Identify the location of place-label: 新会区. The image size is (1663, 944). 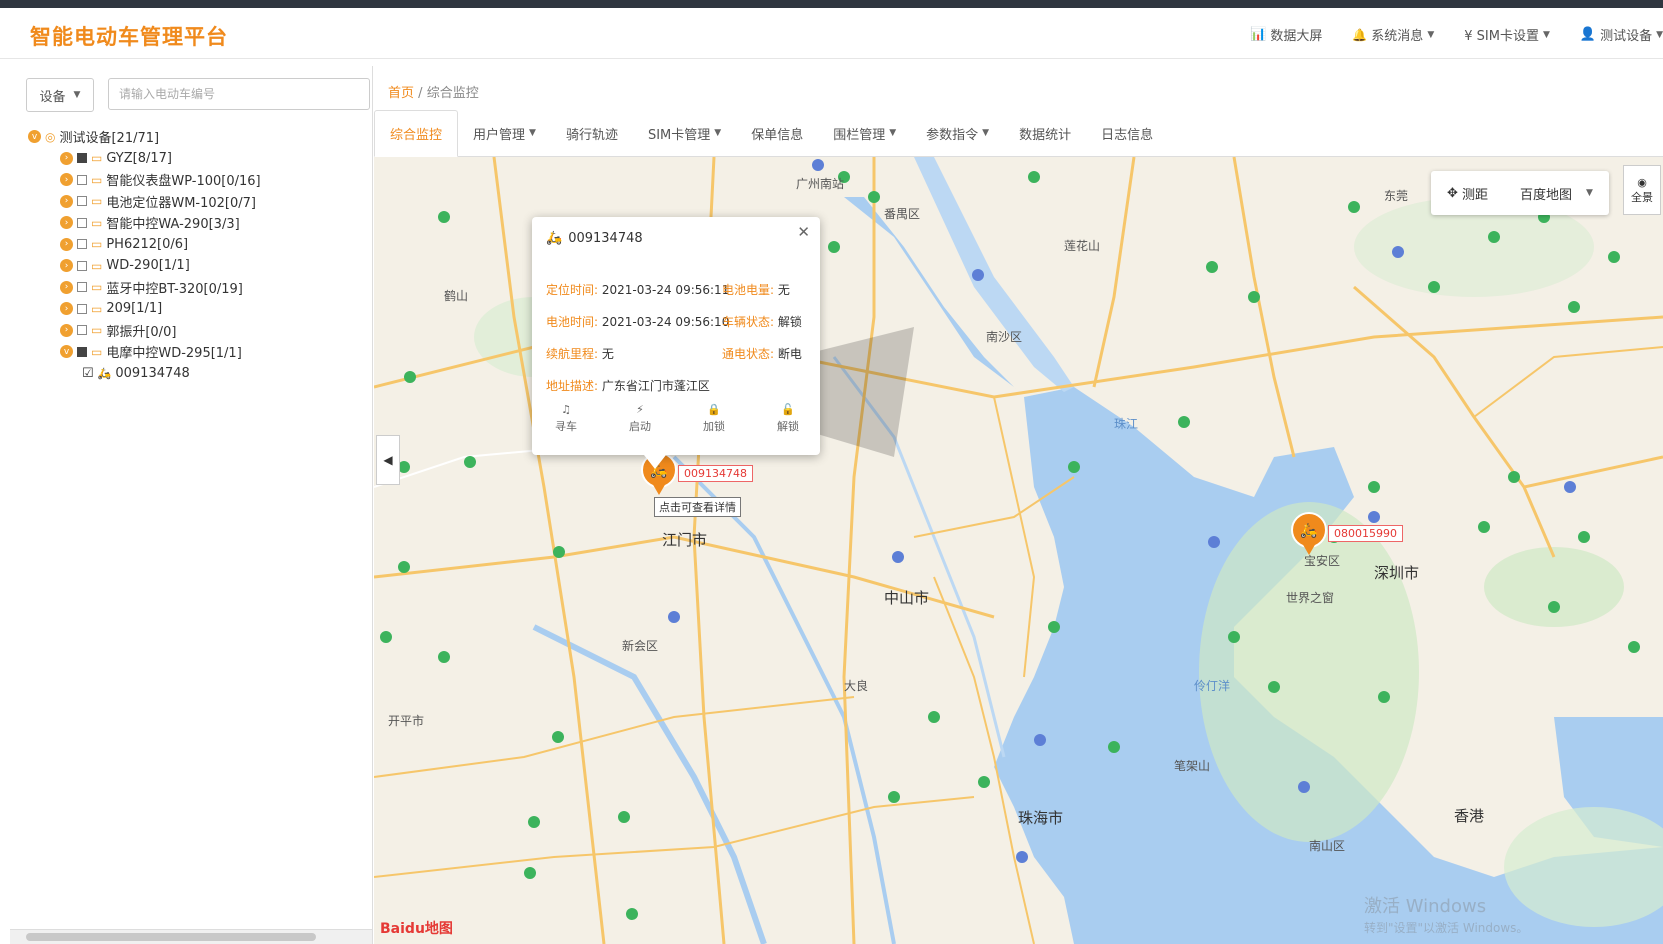
(640, 646).